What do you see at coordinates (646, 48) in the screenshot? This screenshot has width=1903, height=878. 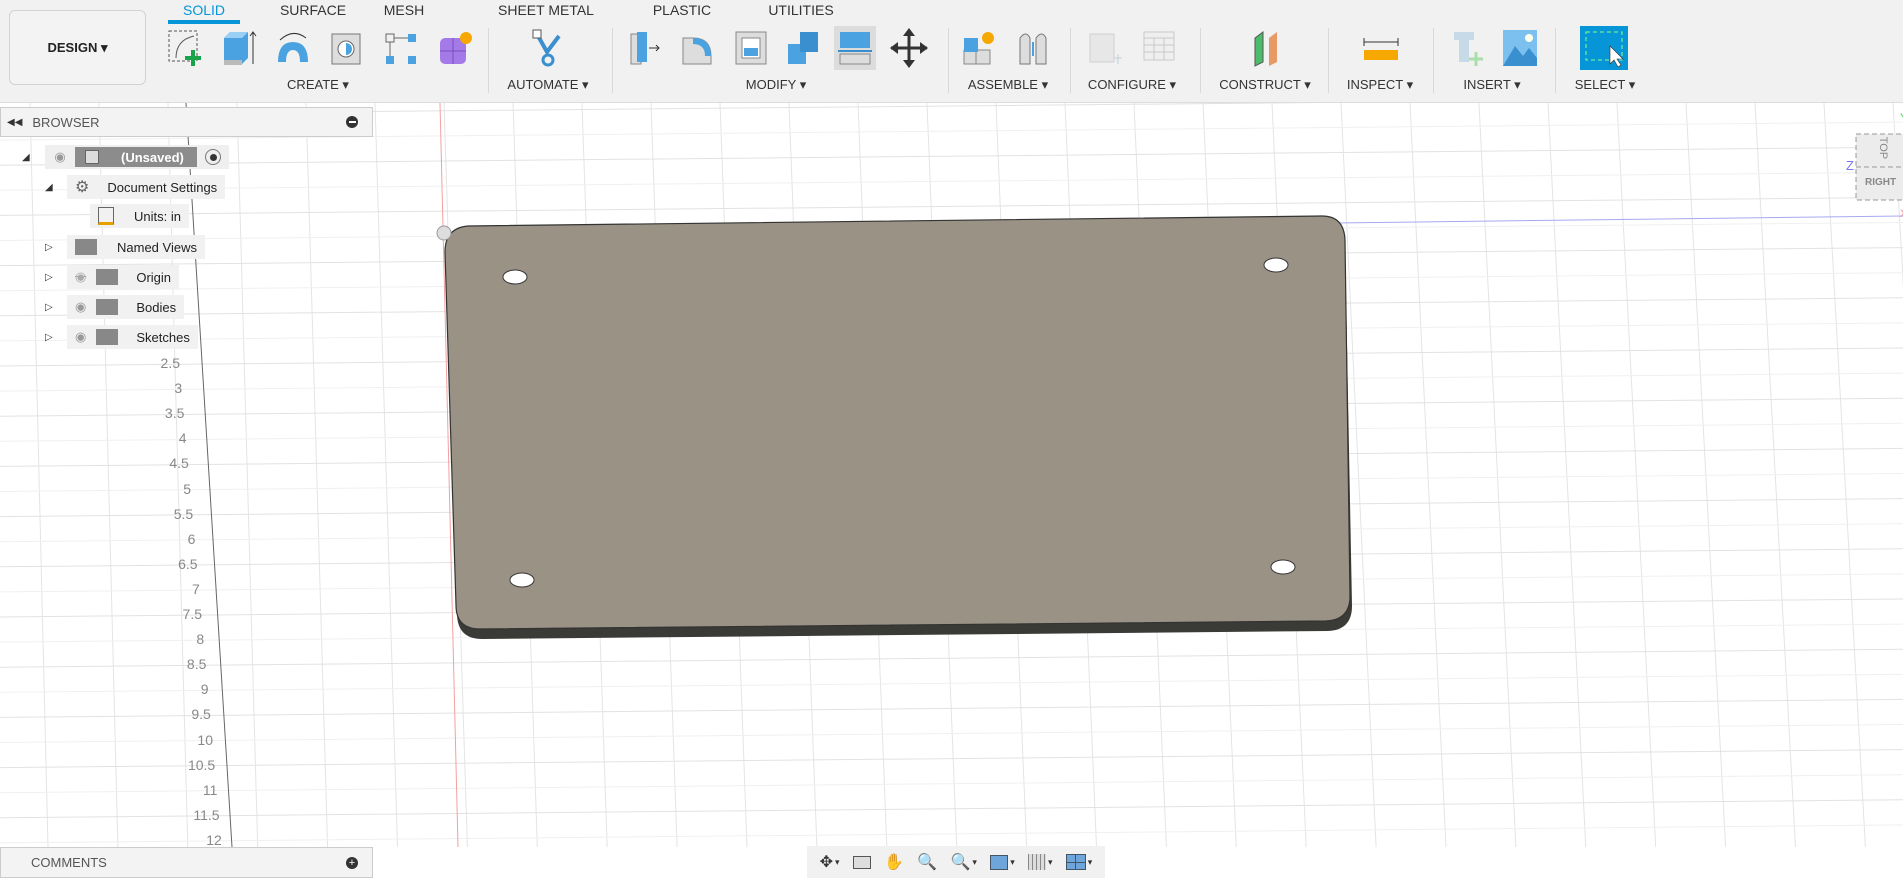 I see `press-pull-button` at bounding box center [646, 48].